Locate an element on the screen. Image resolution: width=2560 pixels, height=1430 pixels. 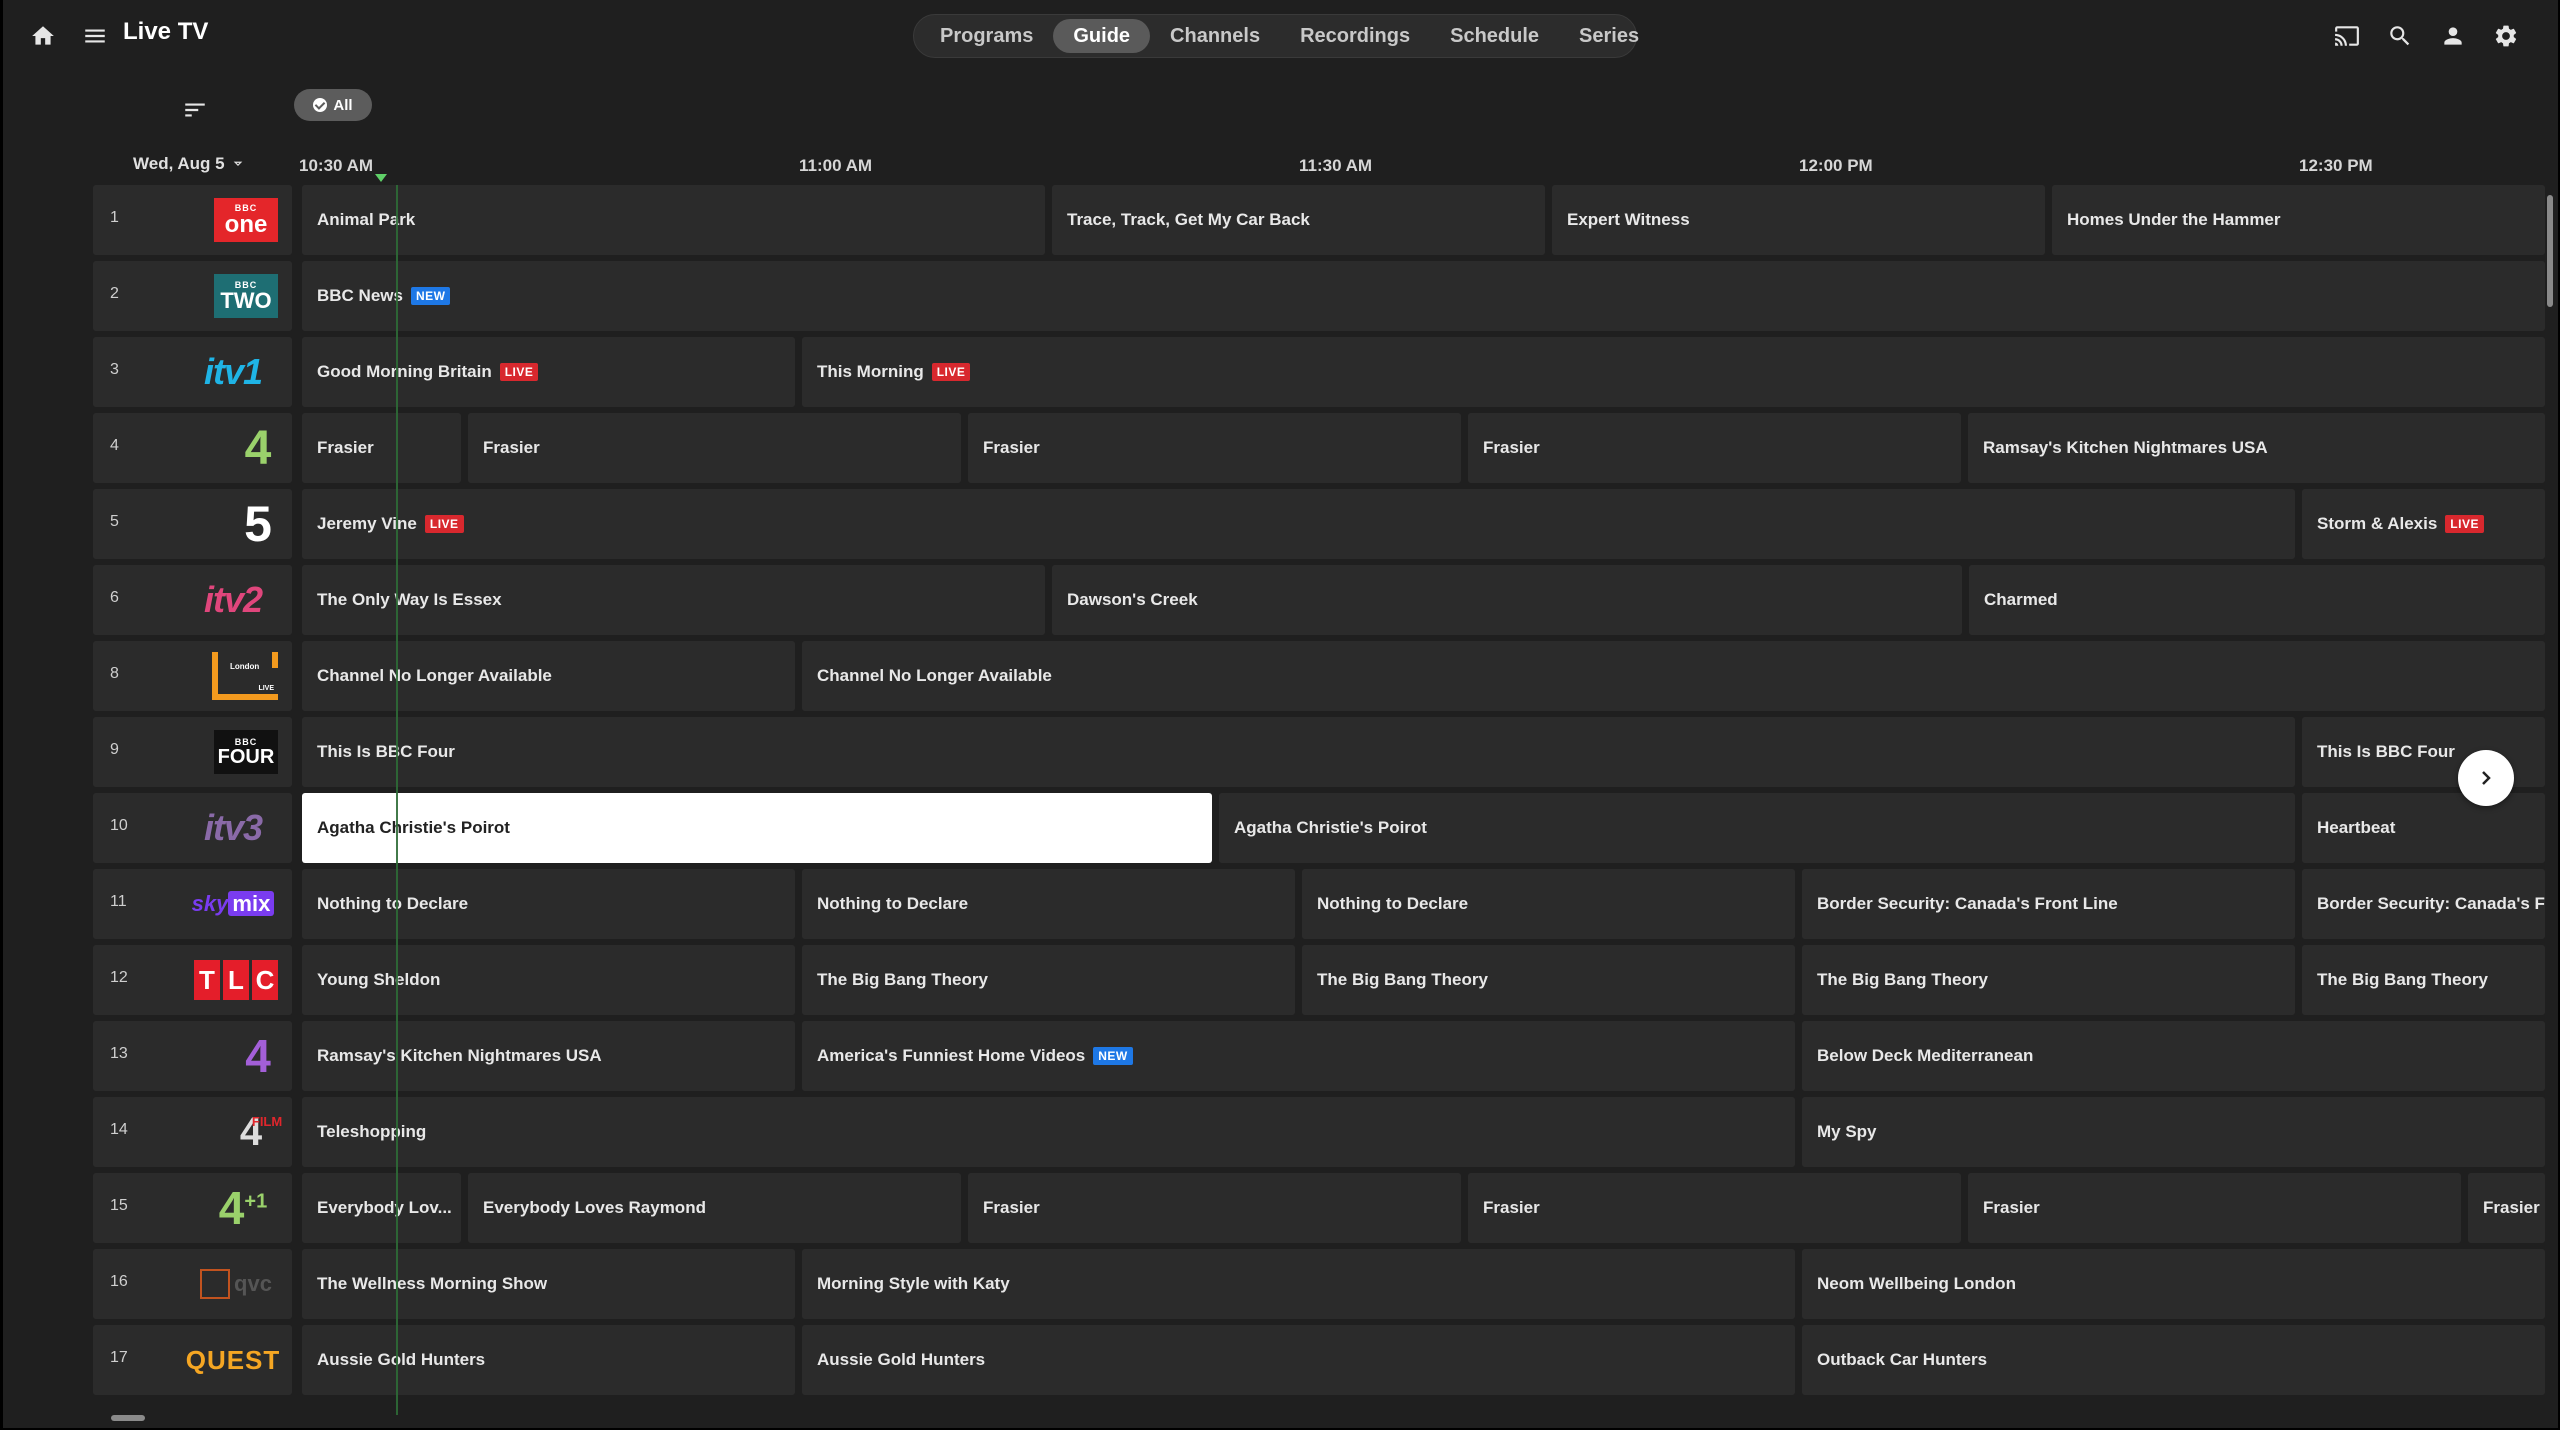
program-title: Agatha Christie's Poirot is located at coordinates (413, 827).